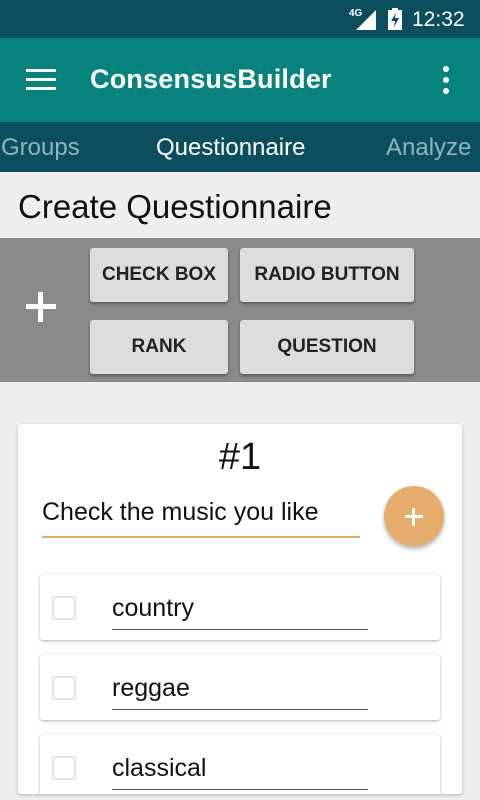 The image size is (480, 800). What do you see at coordinates (414, 516) in the screenshot?
I see `add-option-button` at bounding box center [414, 516].